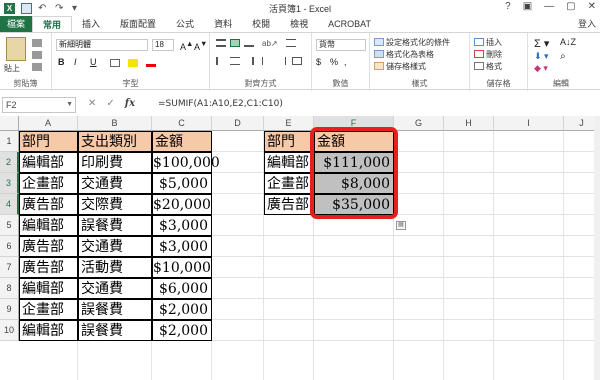 This screenshot has height=380, width=600. I want to click on tab-review: 校閱, so click(261, 24).